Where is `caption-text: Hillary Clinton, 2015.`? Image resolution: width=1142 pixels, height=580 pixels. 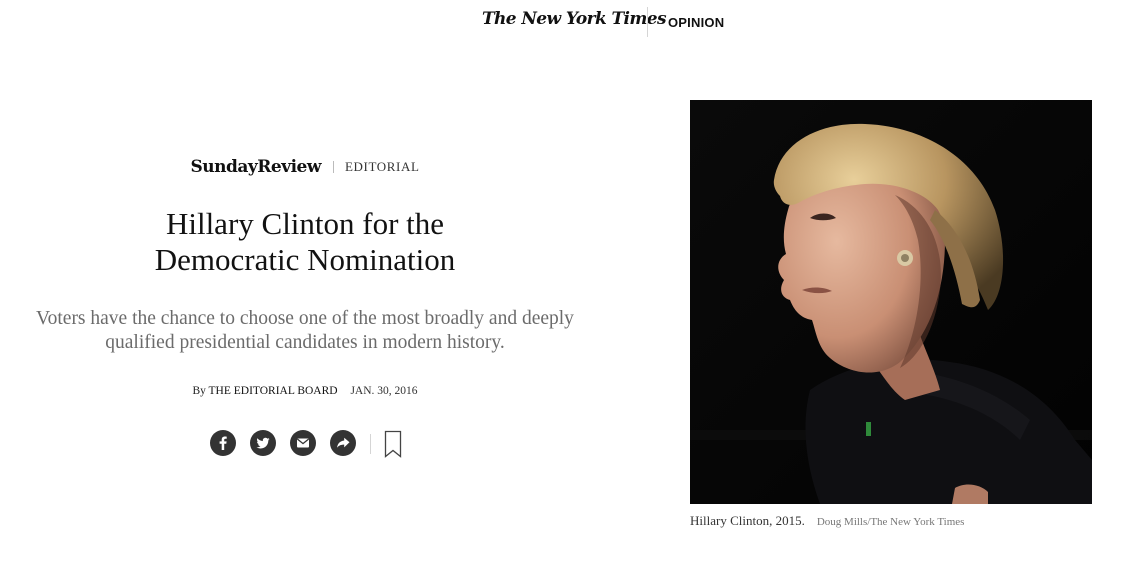
caption-text: Hillary Clinton, 2015. is located at coordinates (747, 520).